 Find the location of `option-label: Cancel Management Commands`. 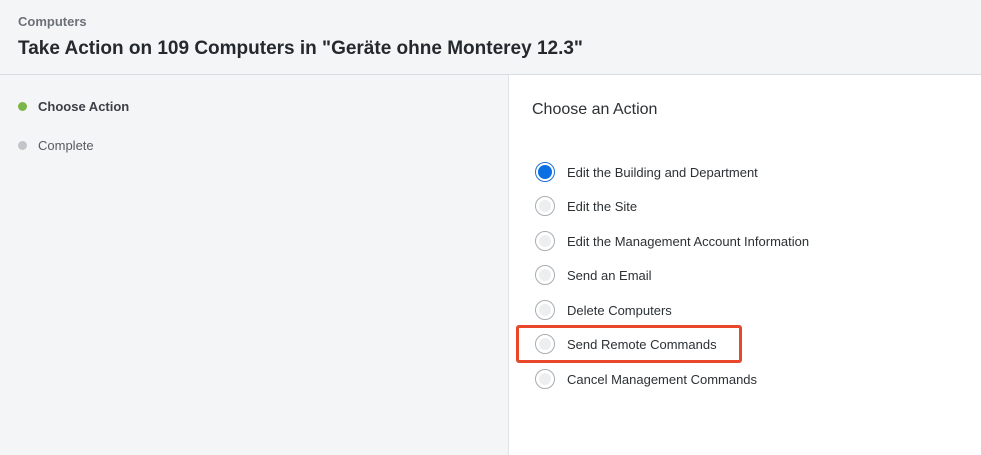

option-label: Cancel Management Commands is located at coordinates (662, 379).